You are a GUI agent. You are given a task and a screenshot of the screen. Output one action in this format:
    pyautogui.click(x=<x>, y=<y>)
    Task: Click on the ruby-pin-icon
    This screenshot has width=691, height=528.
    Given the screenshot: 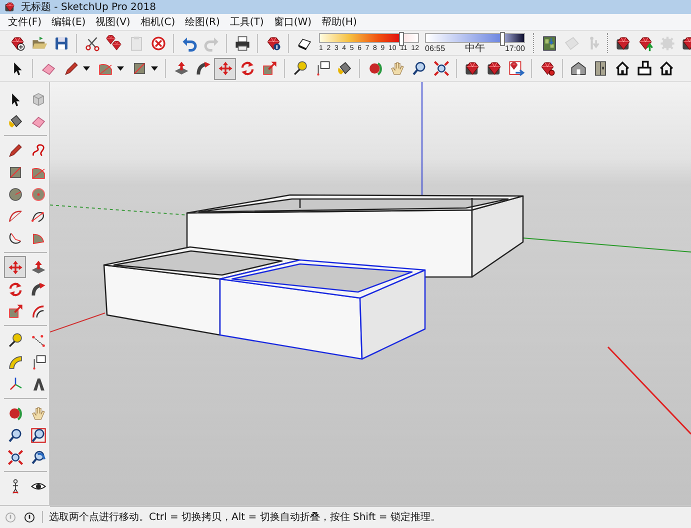 What is the action you would take?
    pyautogui.click(x=547, y=68)
    